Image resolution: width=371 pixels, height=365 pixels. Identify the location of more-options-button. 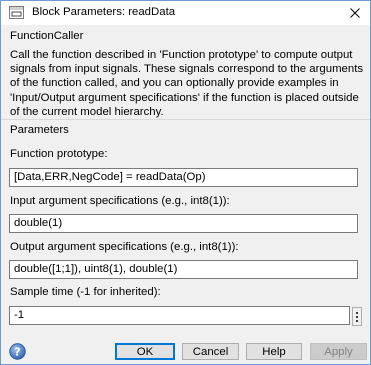
(357, 316).